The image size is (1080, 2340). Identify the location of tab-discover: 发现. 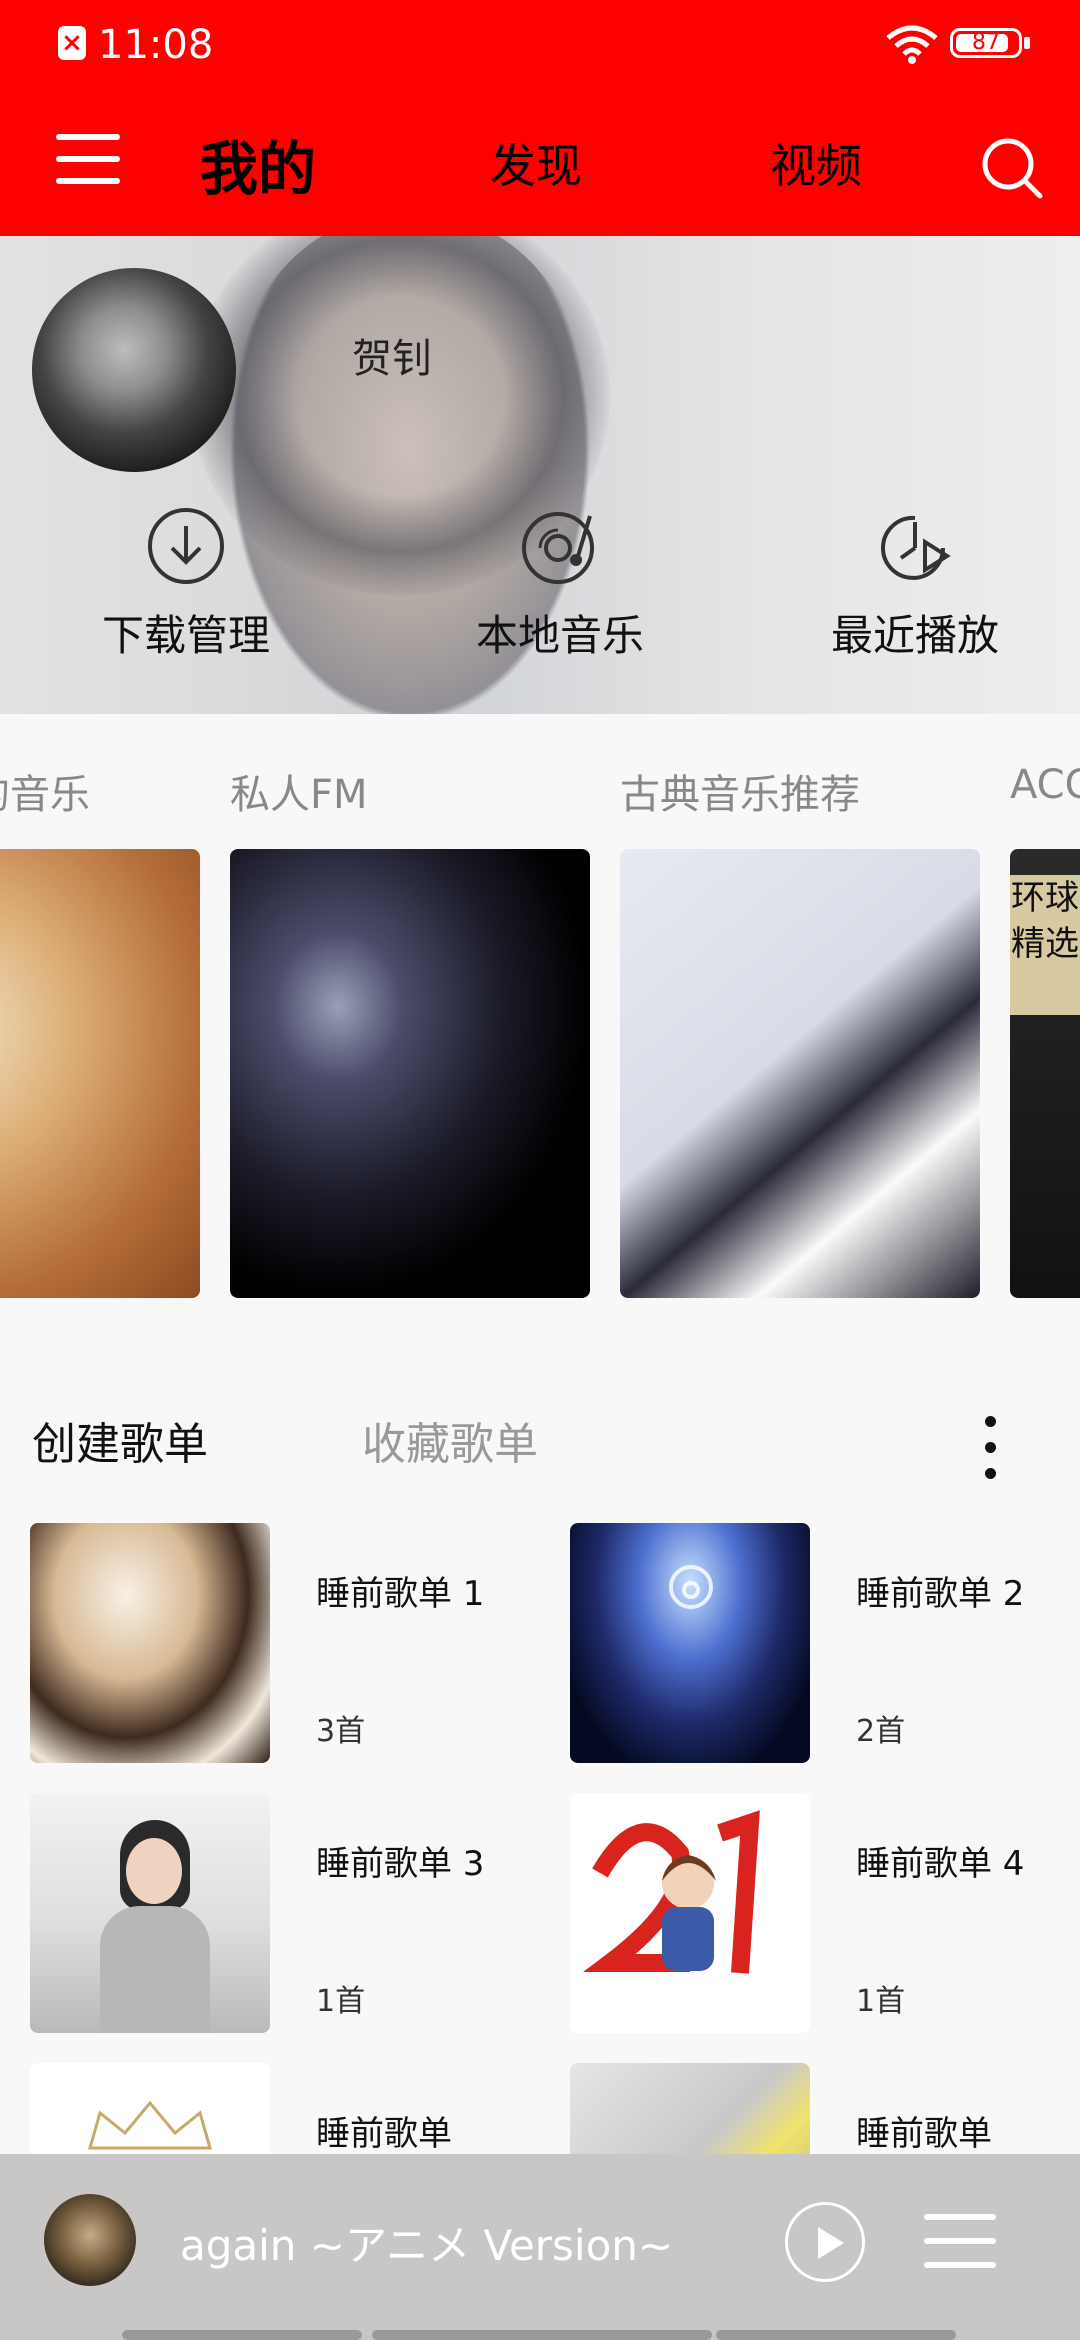
(536, 163).